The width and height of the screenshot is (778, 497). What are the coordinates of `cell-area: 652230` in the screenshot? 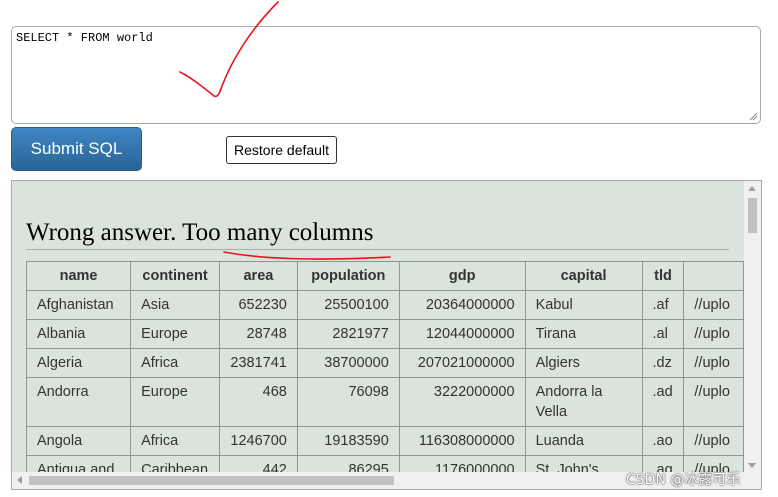 It's located at (258, 305).